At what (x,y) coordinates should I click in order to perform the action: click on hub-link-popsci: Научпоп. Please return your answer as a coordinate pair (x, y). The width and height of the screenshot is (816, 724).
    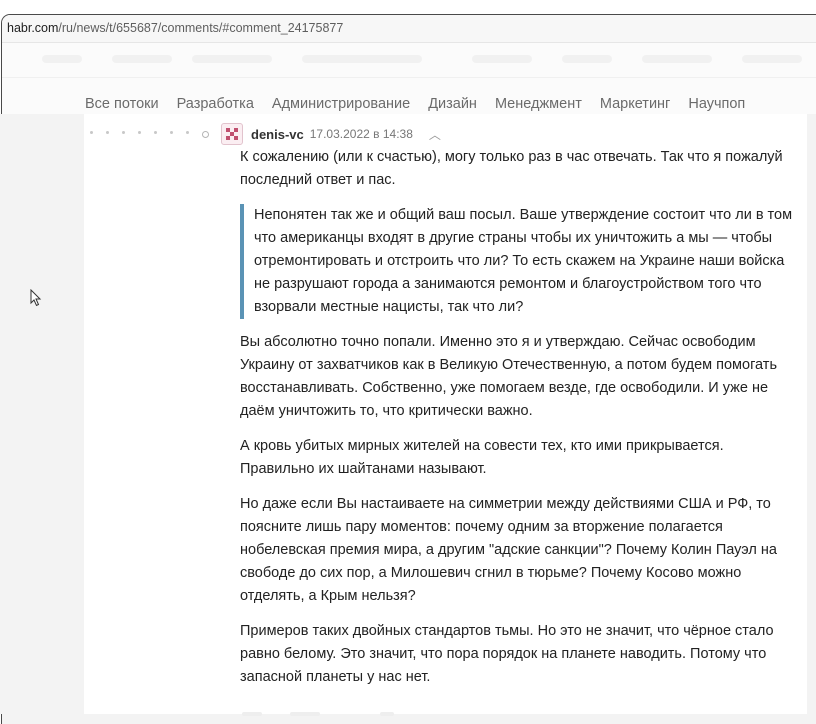
    Looking at the image, I should click on (716, 104).